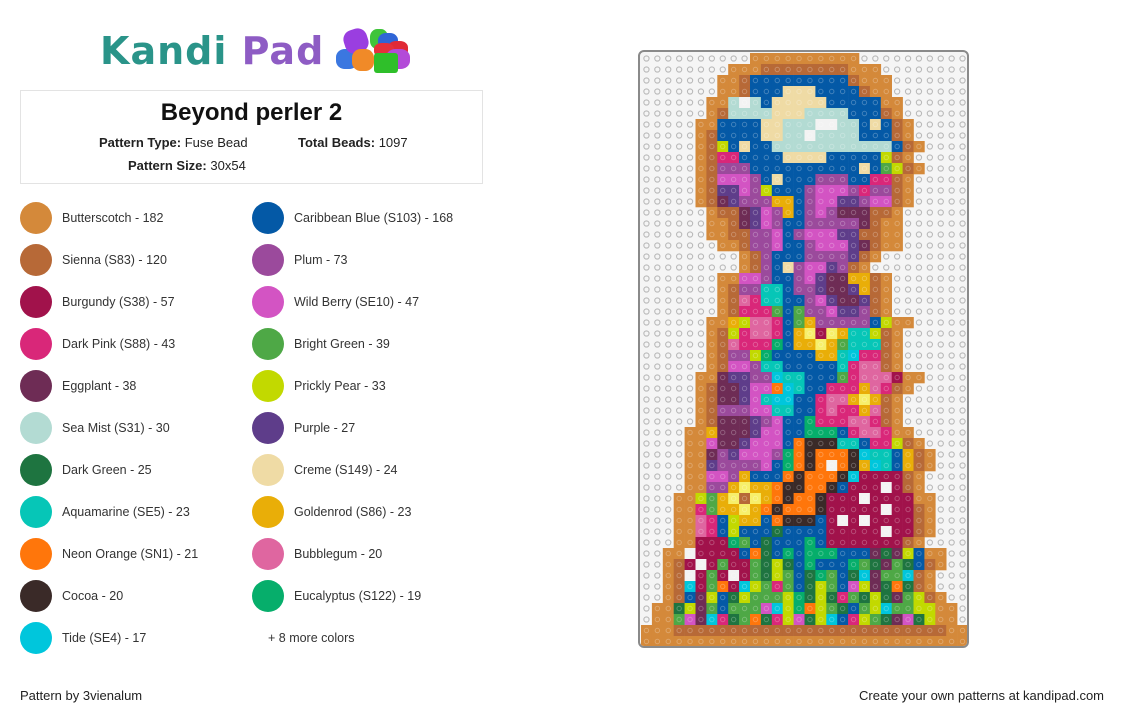  Describe the element at coordinates (981, 695) in the screenshot. I see `kandipad-link: Create your own patterns at kandipad.com` at that location.